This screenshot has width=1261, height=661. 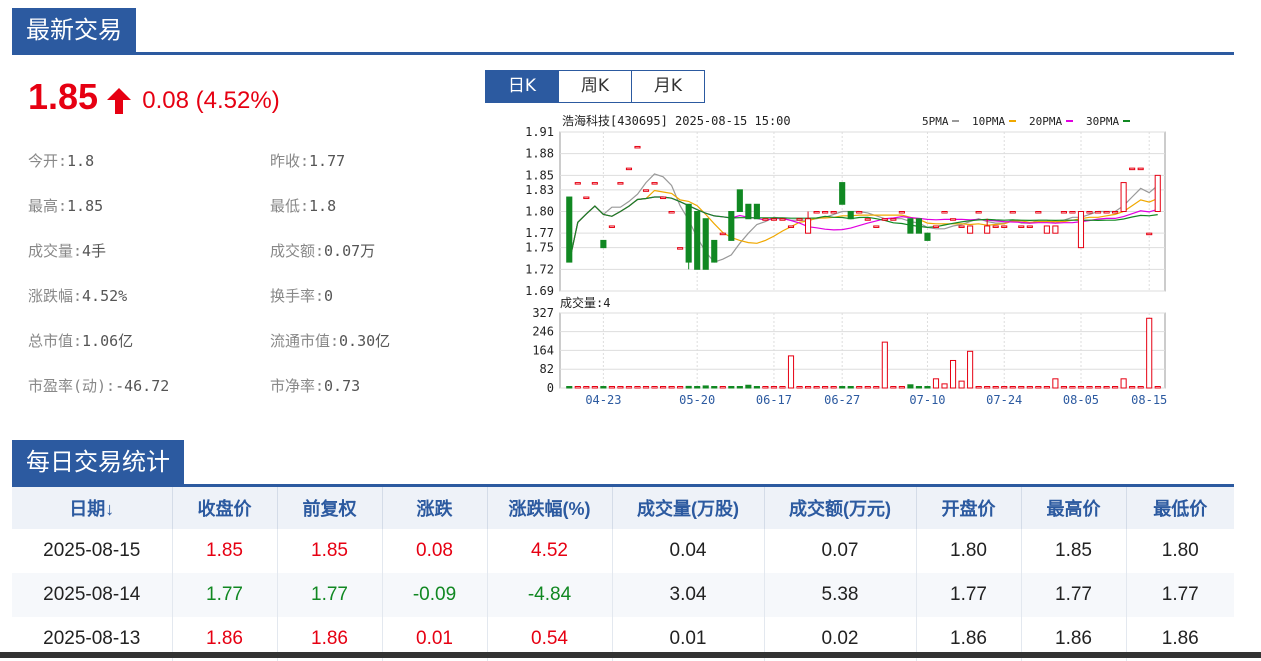 What do you see at coordinates (1074, 508) in the screenshot?
I see `column-header: 最高价` at bounding box center [1074, 508].